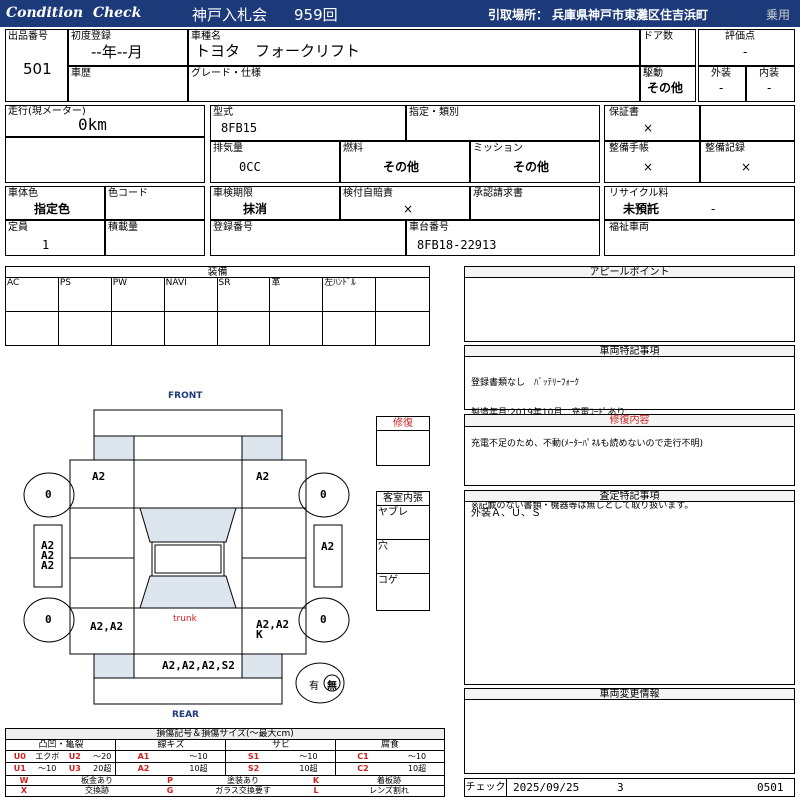 The image size is (800, 800). I want to click on legend-group: 凸凹・亀裂 U0 エクボ U2 〜20 U1 〜10 U3 20超, so click(61, 758).